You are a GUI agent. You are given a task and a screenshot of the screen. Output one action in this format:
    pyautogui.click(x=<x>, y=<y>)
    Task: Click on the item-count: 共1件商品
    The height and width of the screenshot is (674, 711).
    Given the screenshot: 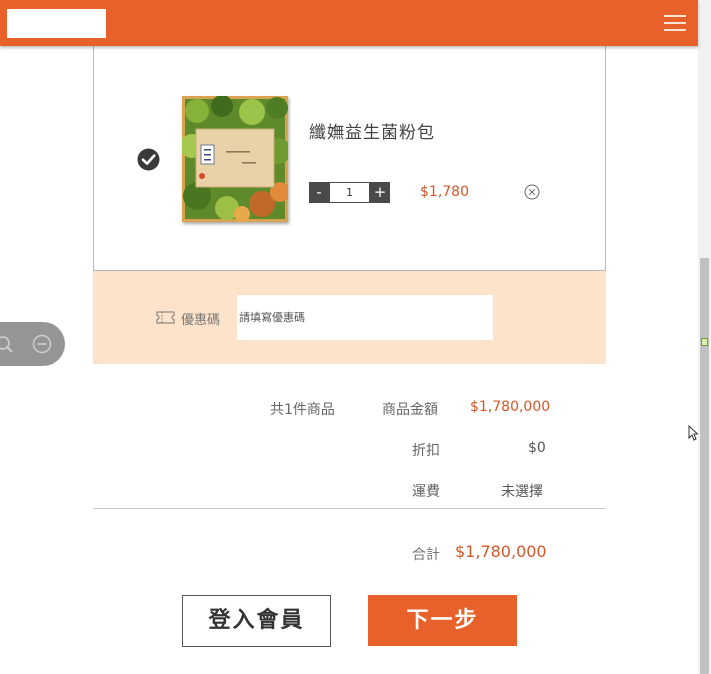 What is the action you would take?
    pyautogui.click(x=302, y=410)
    